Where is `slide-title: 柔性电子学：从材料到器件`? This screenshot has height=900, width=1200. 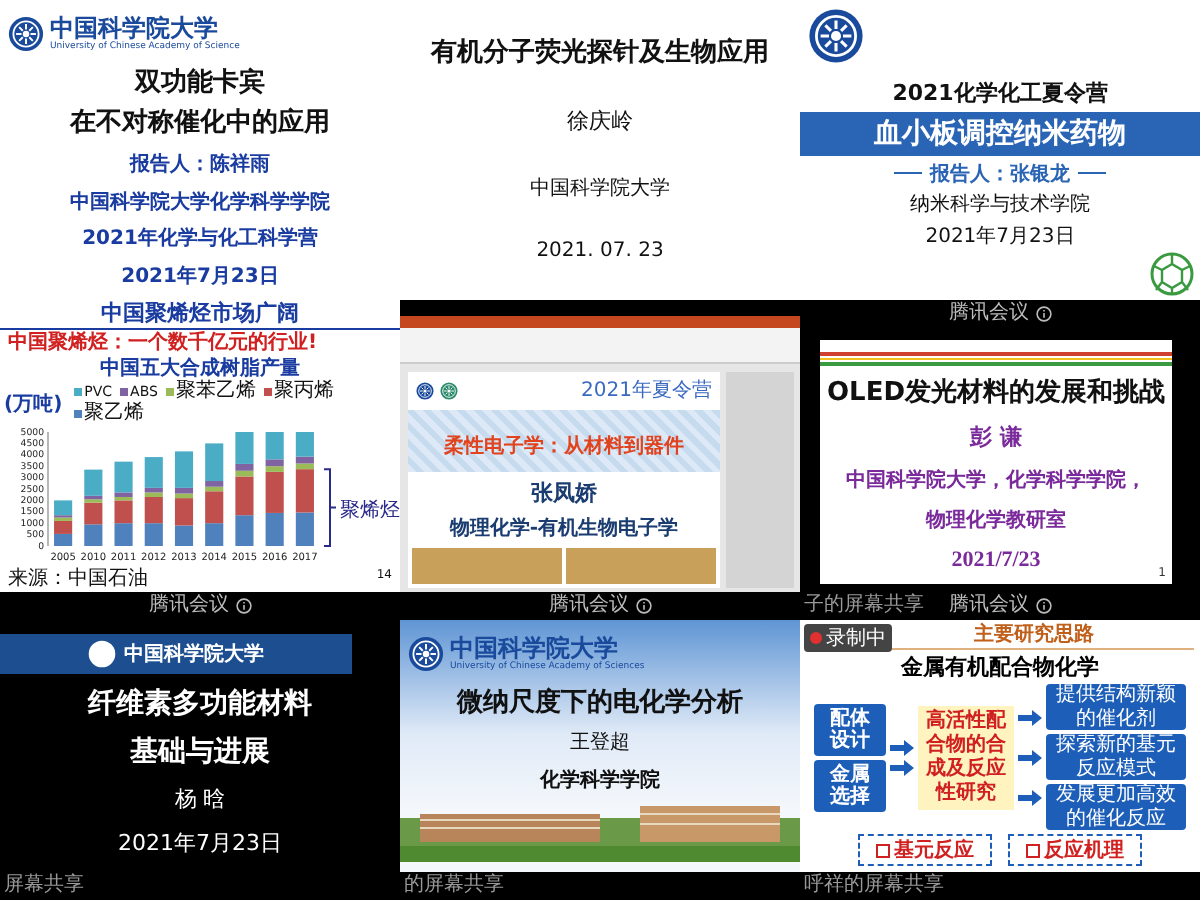
slide-title: 柔性电子学：从材料到器件 is located at coordinates (564, 447).